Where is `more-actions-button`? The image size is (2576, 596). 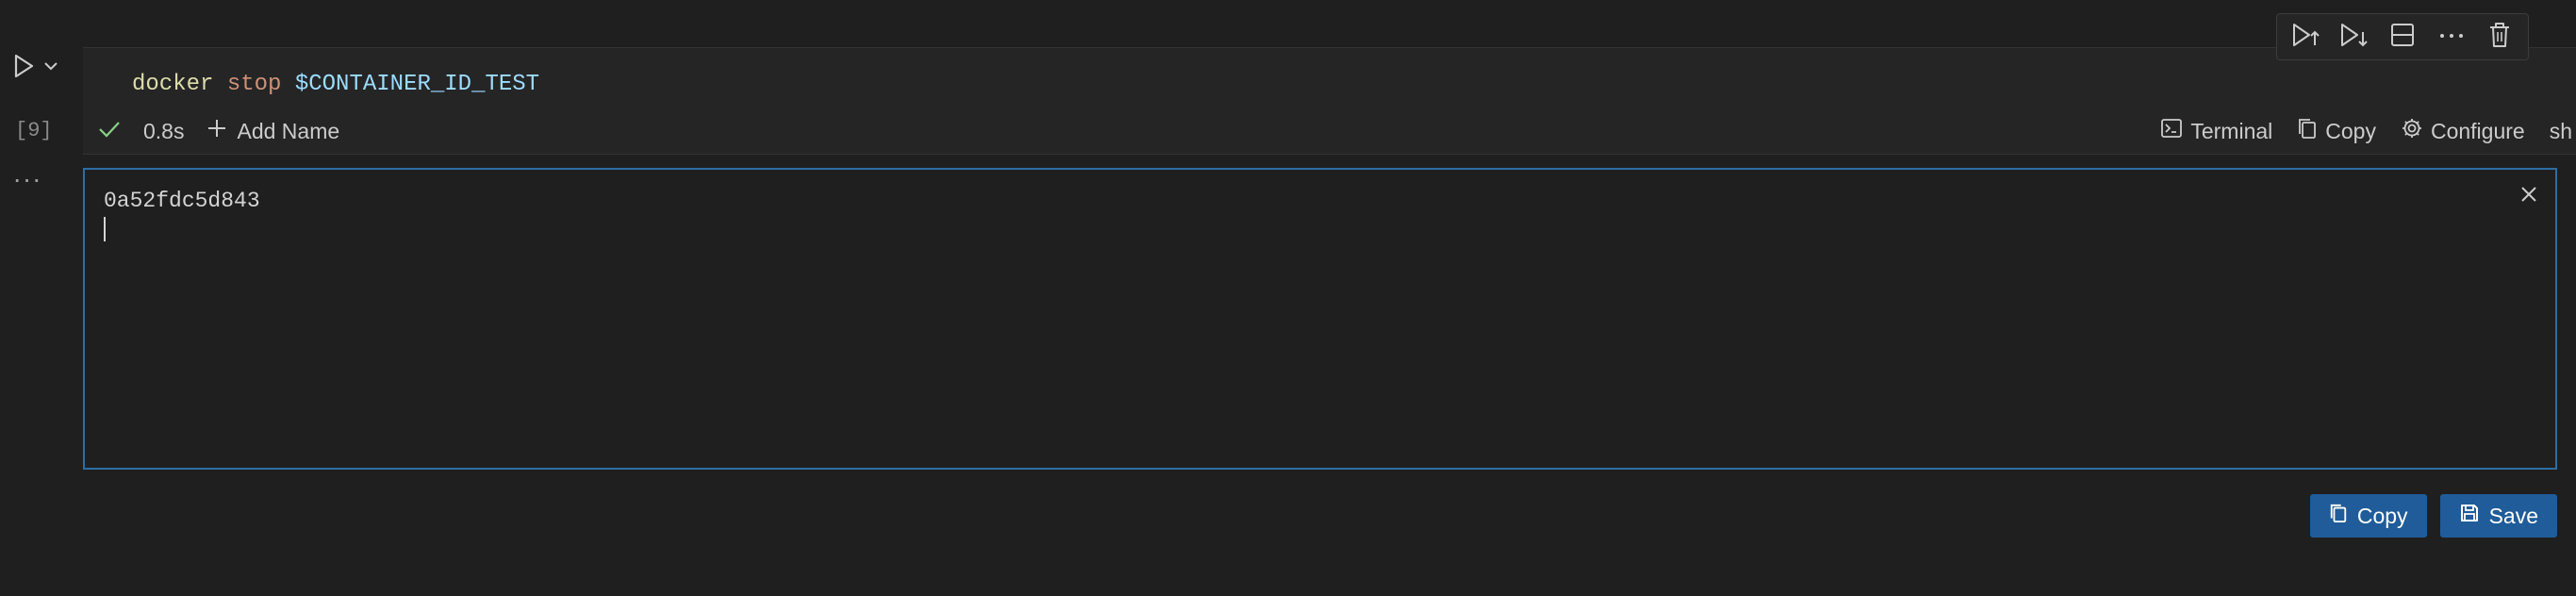
more-actions-button is located at coordinates (2451, 37).